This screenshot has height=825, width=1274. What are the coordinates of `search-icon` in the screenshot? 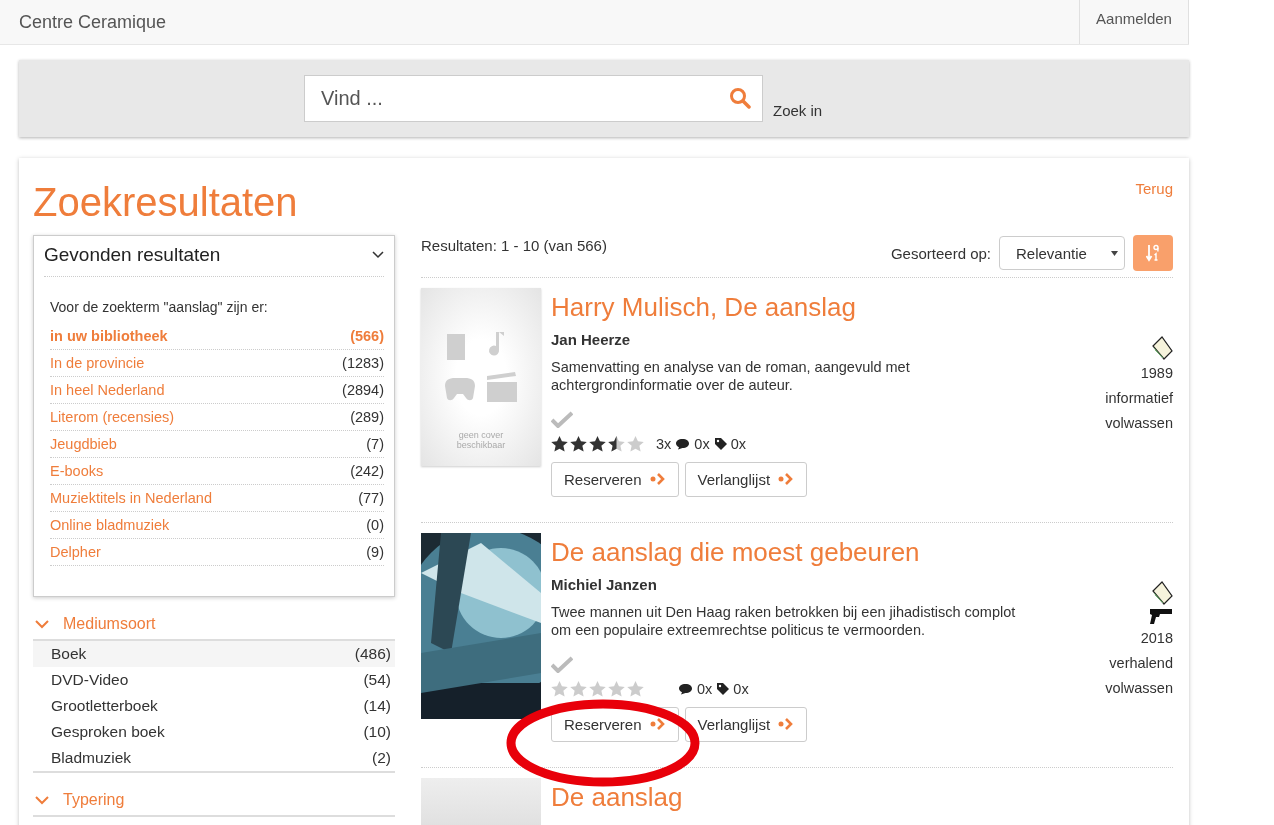 It's located at (740, 98).